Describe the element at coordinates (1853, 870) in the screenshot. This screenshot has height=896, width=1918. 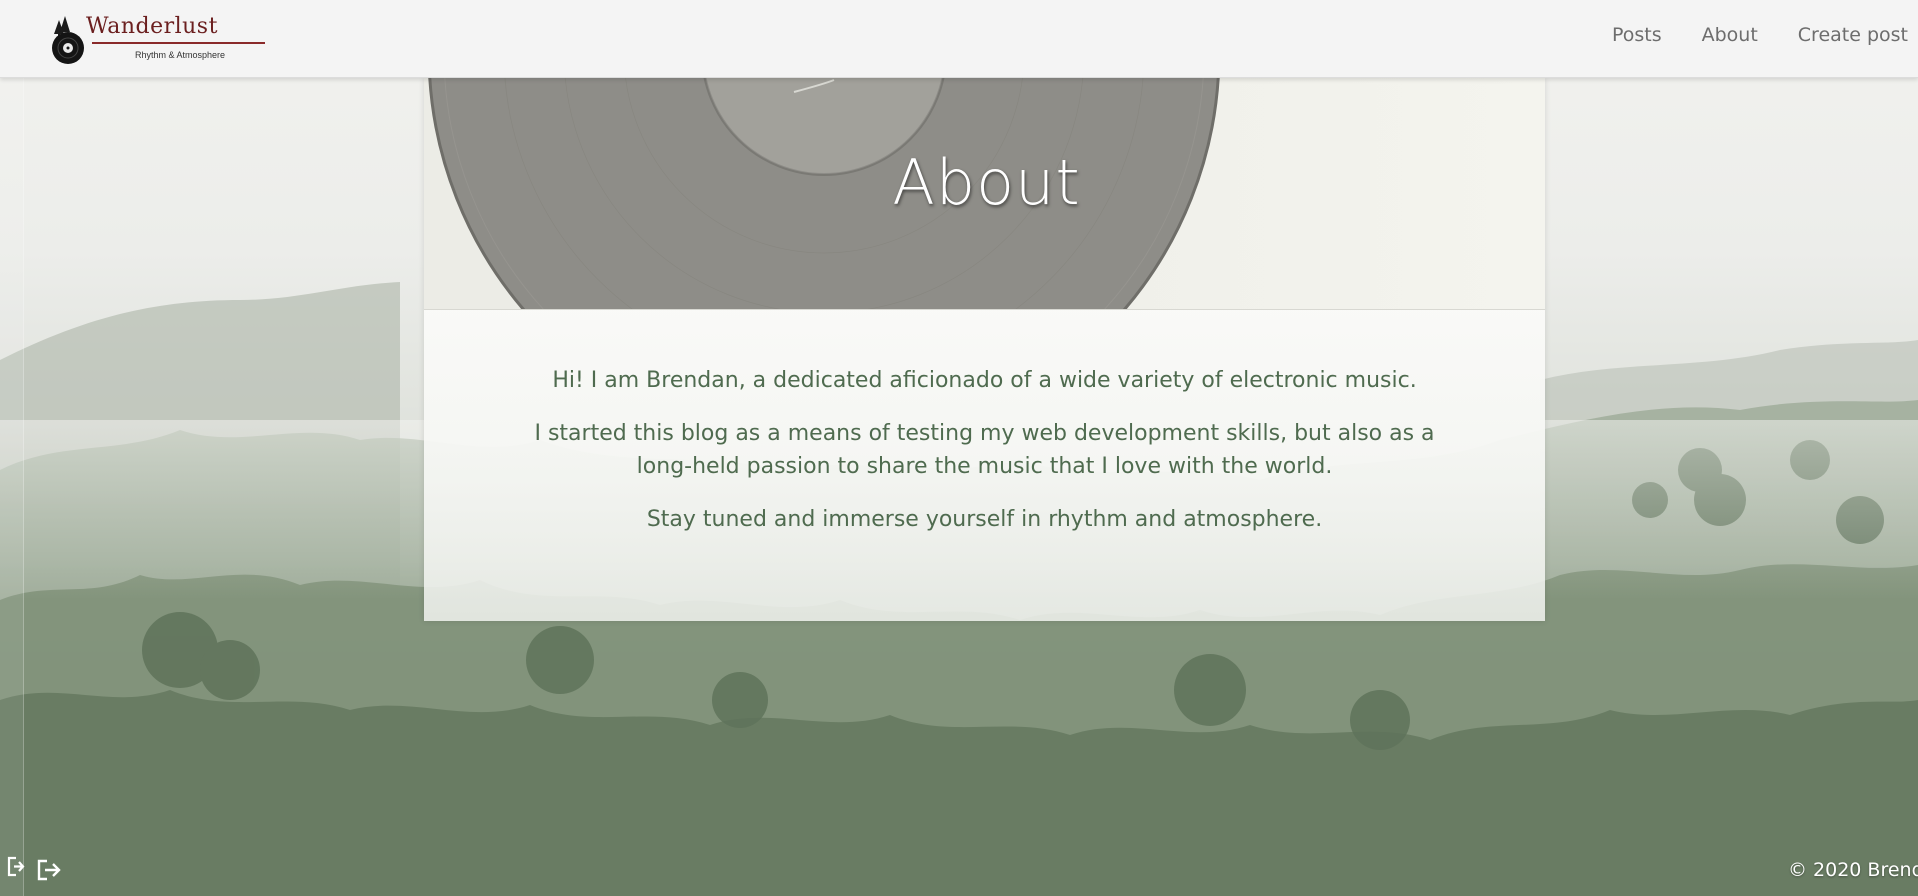
I see `copyright-text: © 2020 Brenda` at that location.